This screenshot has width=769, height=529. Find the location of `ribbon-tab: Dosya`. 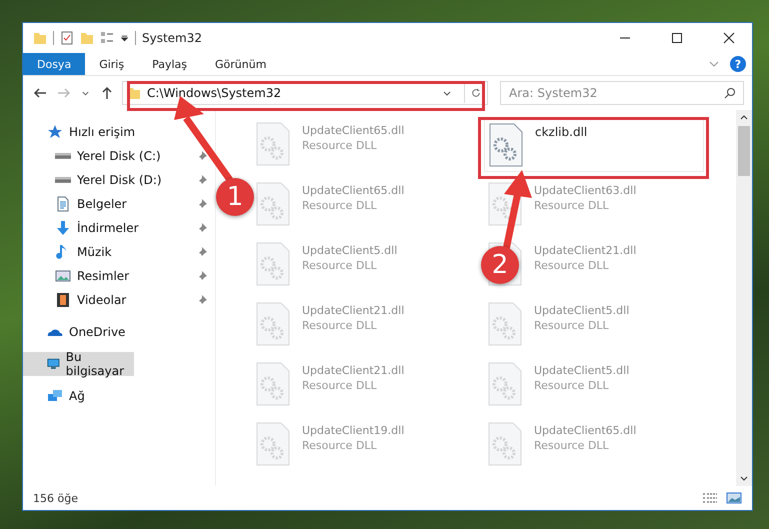

ribbon-tab: Dosya is located at coordinates (54, 64).